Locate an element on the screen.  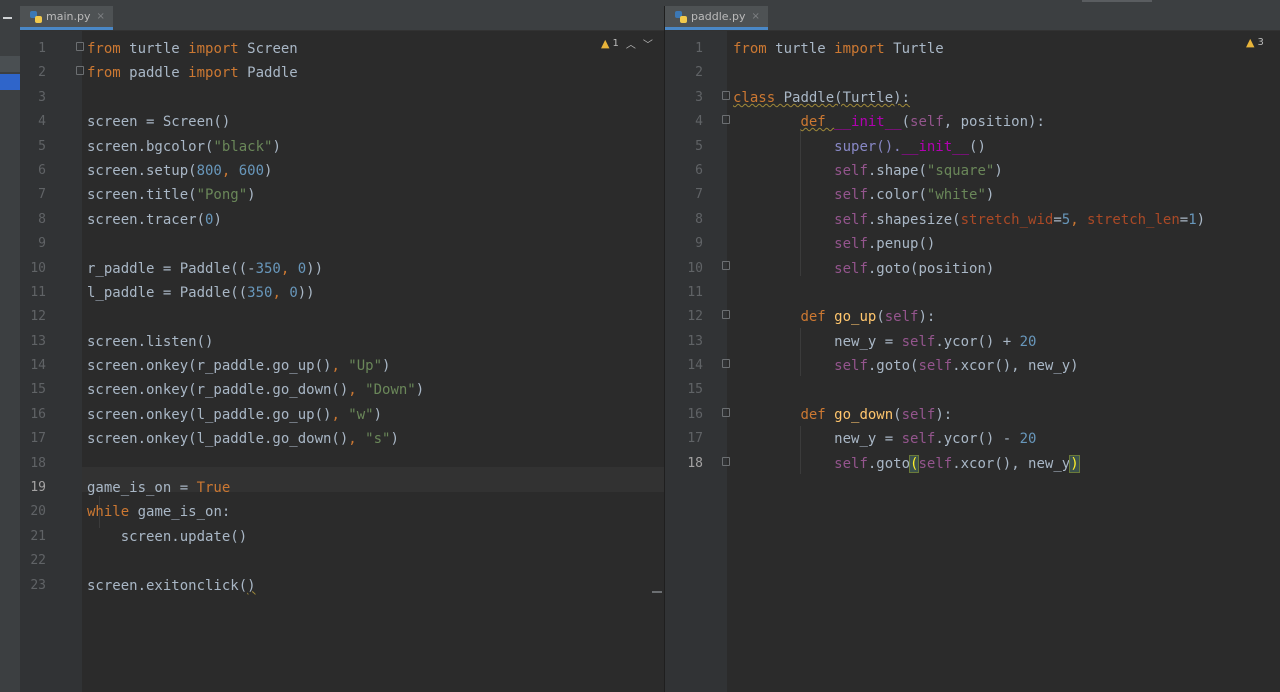
code-token: "Pong" is located at coordinates (222, 195).